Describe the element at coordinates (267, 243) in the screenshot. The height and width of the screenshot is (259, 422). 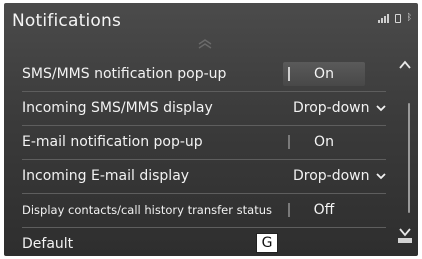
I see `callout-badge: G` at that location.